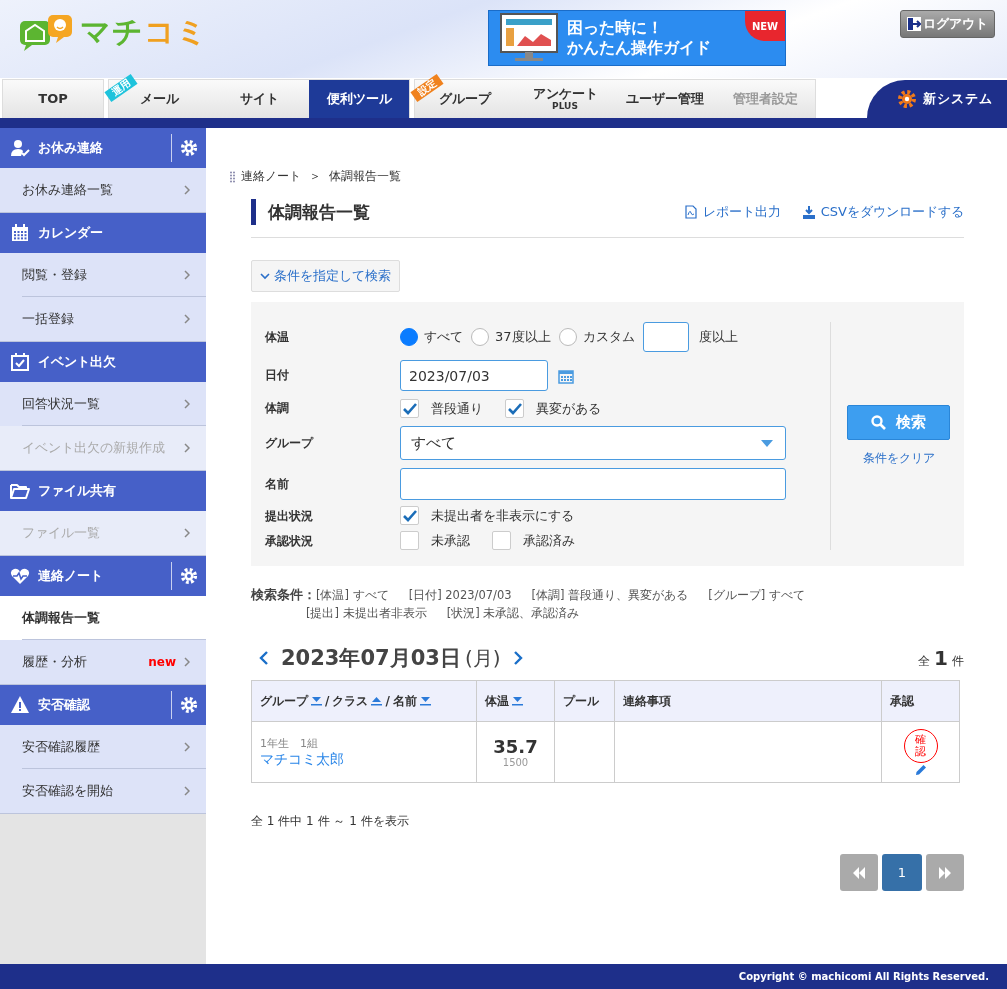 The width and height of the screenshot is (1007, 989). I want to click on double-chevron-left-icon, so click(859, 872).